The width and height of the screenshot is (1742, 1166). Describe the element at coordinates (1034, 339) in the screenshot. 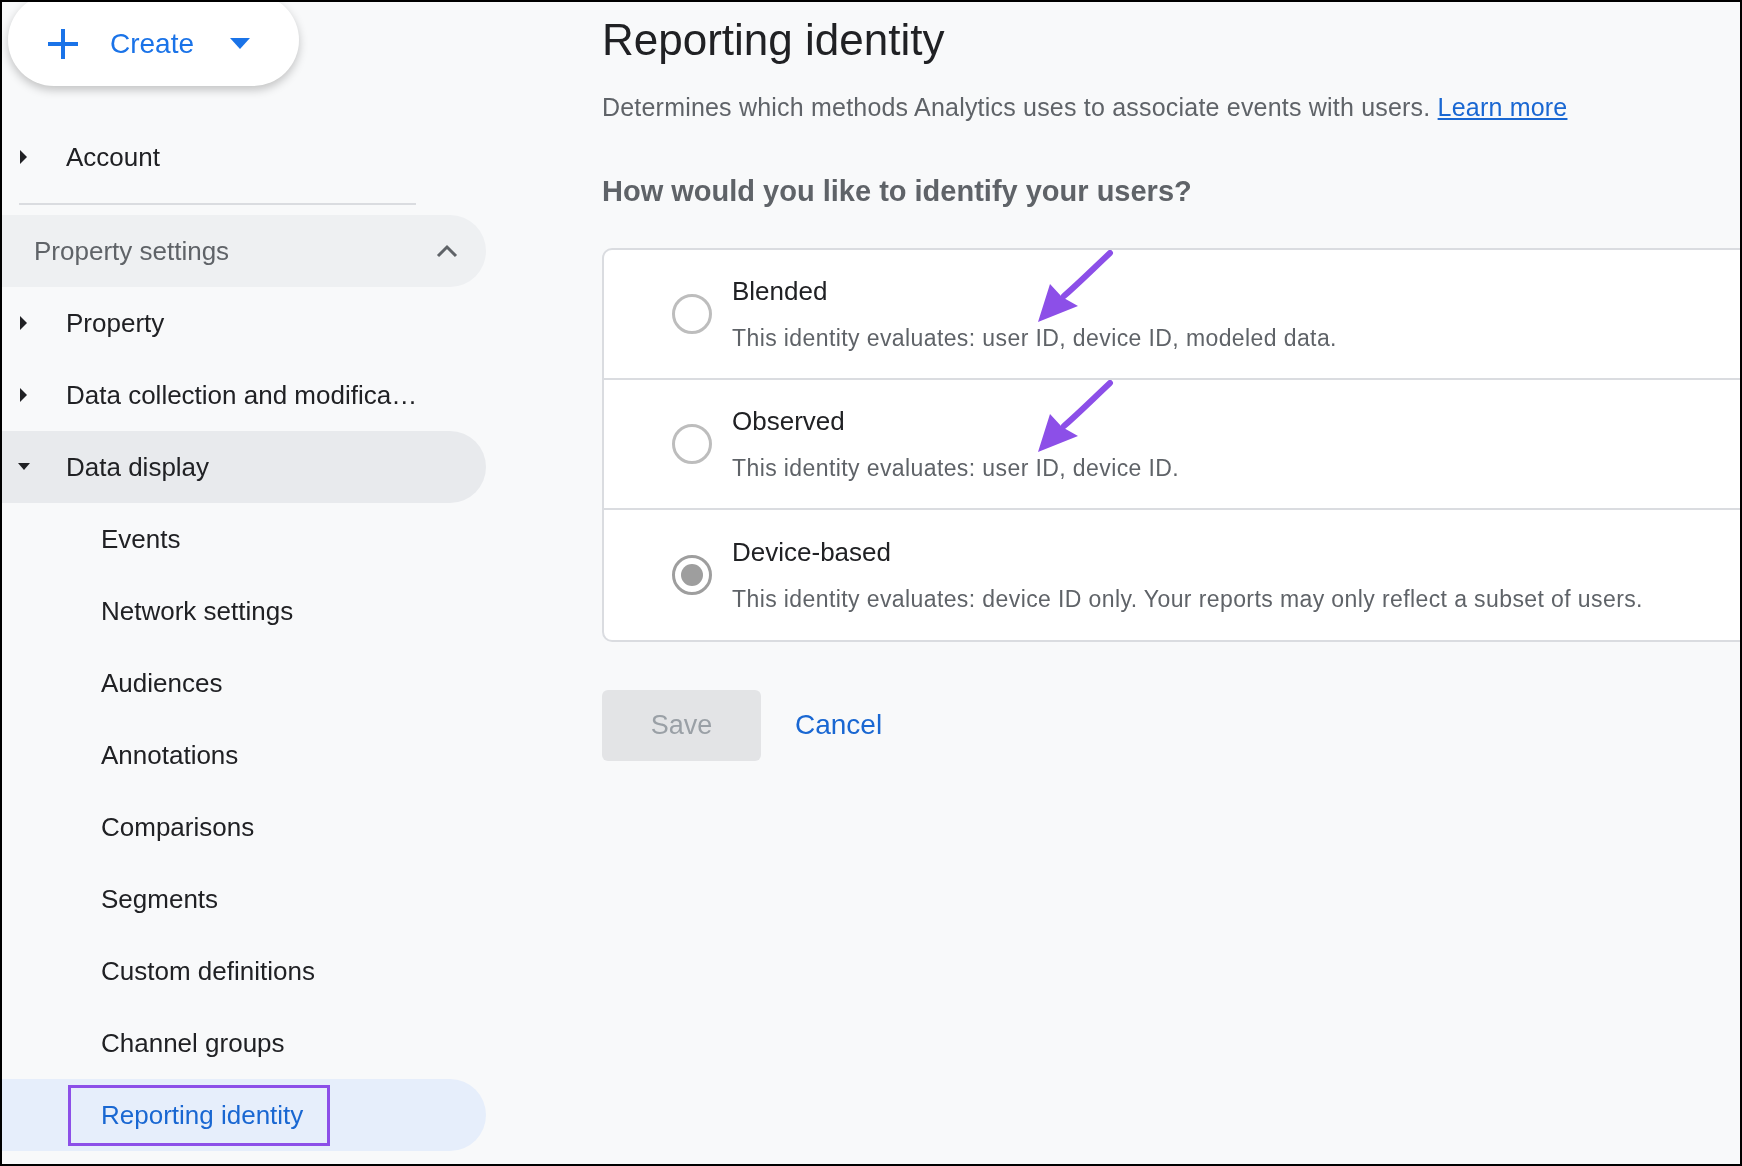

I see `option-description: This identity evaluates: user ID, device ID, modeled data.` at that location.